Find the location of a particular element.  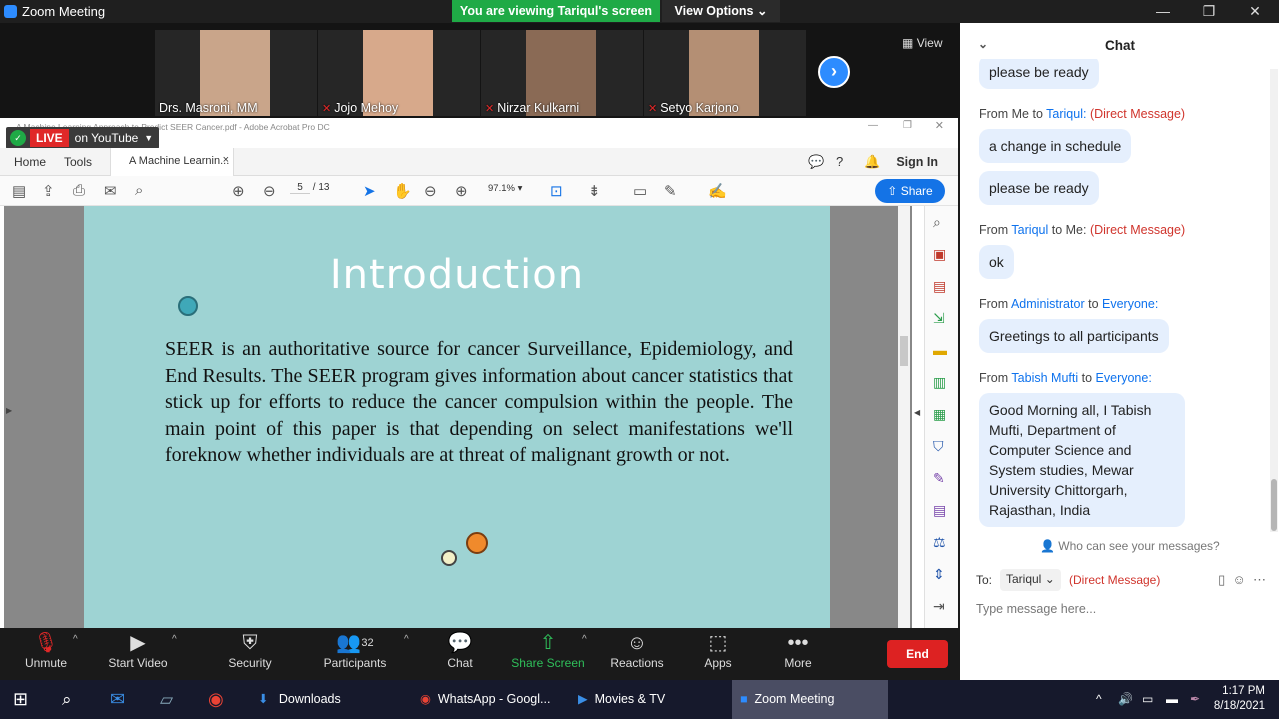

recipient-select: Tariqul ⌄ is located at coordinates (1030, 580).